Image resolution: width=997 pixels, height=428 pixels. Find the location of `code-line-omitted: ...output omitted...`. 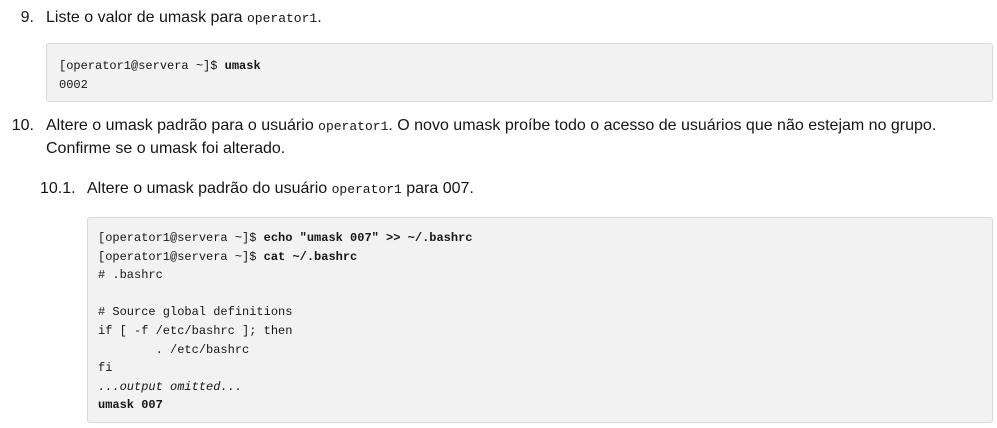

code-line-omitted: ...output omitted... is located at coordinates (170, 386).